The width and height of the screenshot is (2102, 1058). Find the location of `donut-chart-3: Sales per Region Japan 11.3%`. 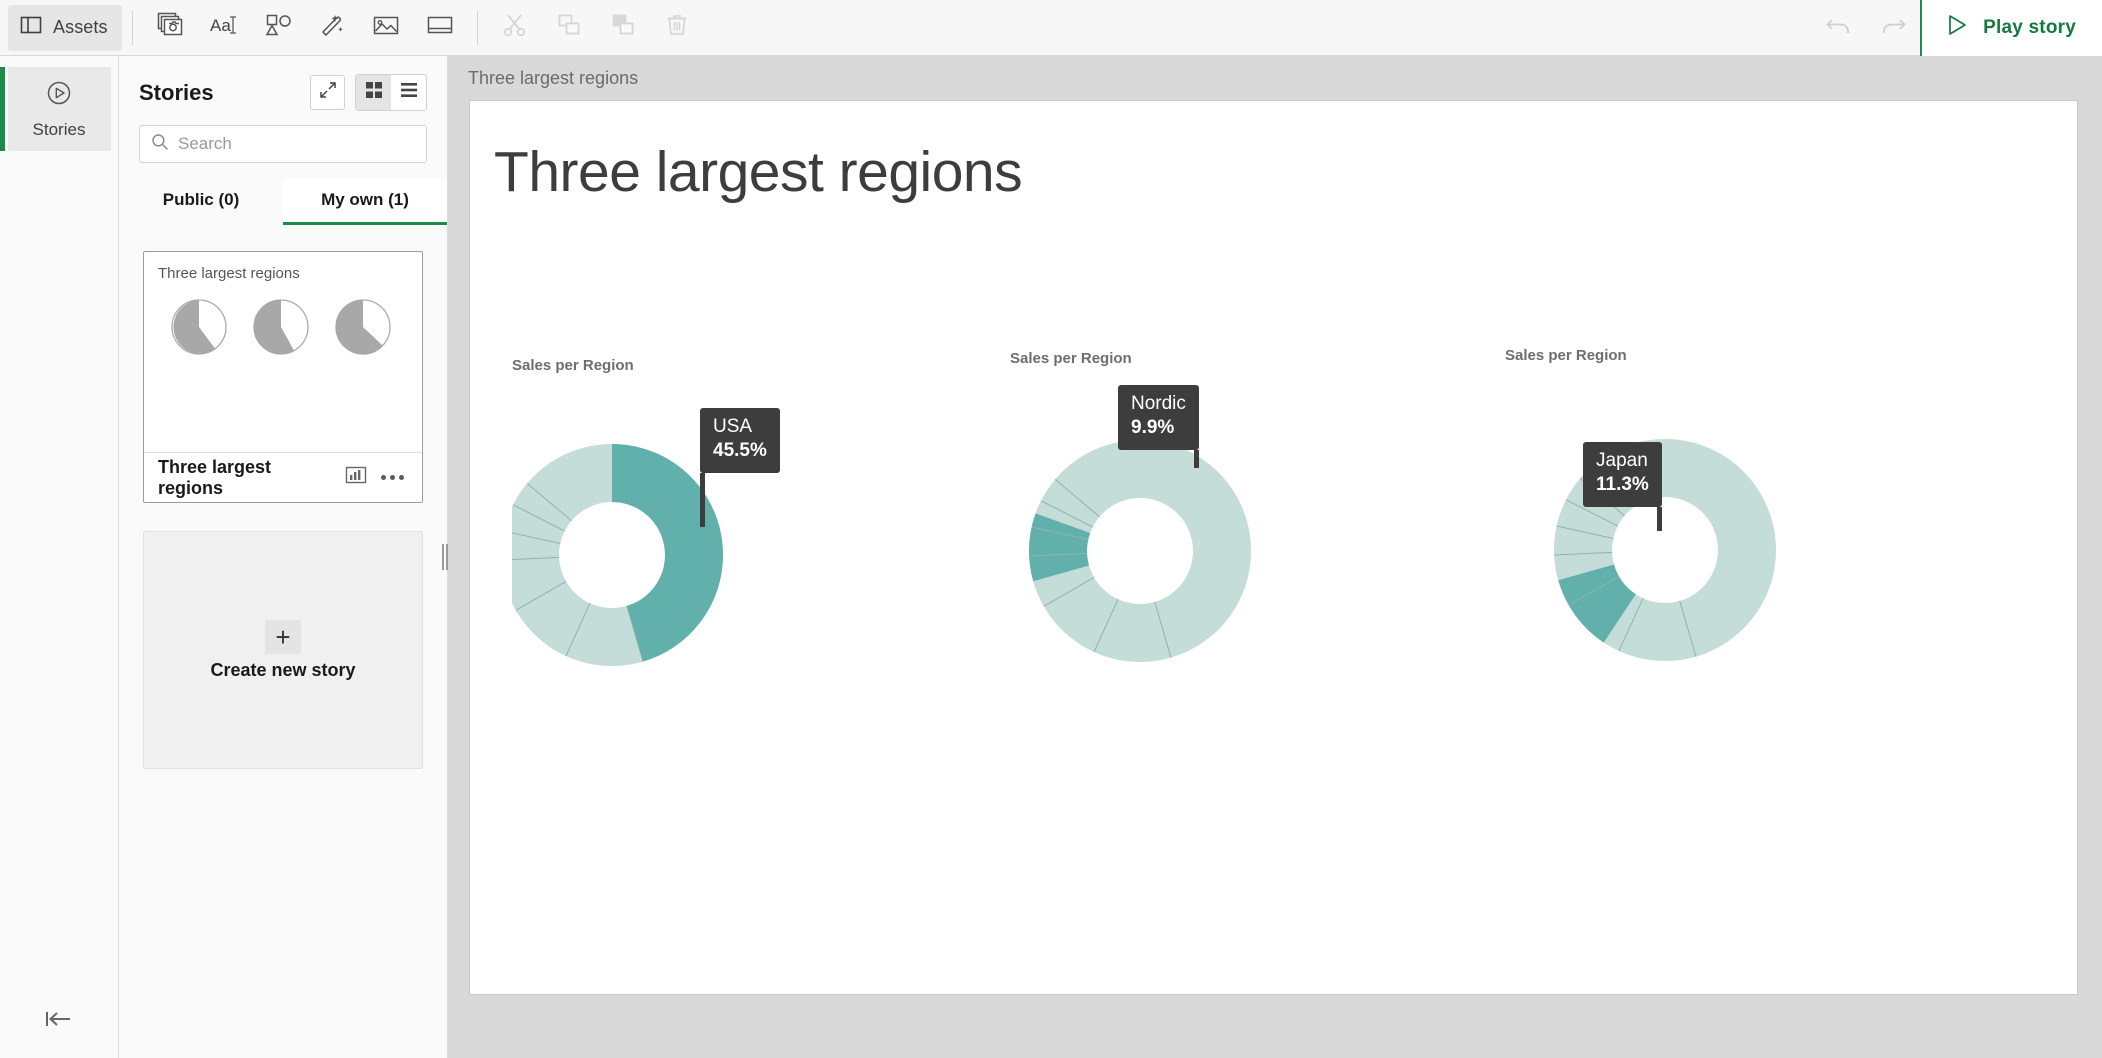

donut-chart-3: Sales per Region Japan 11.3% is located at coordinates (1775, 523).